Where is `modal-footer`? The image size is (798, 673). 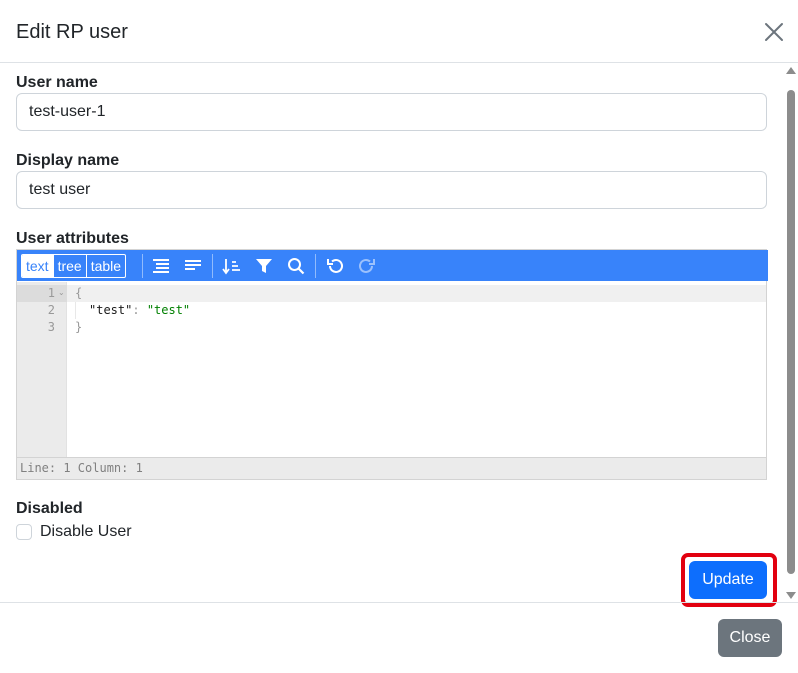
modal-footer is located at coordinates (399, 637).